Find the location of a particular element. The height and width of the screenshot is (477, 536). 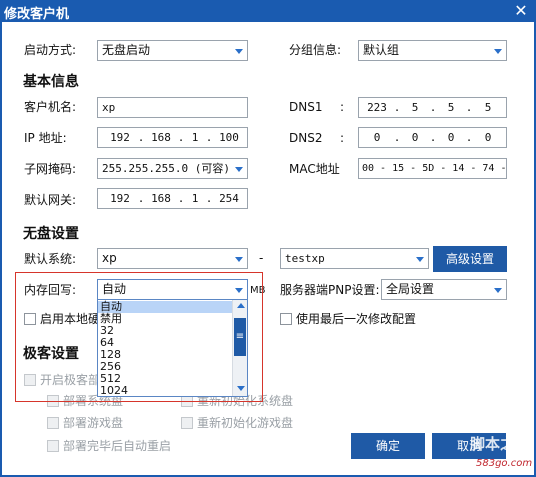

dns1-field: 223. 5. 5. 5 is located at coordinates (432, 107).